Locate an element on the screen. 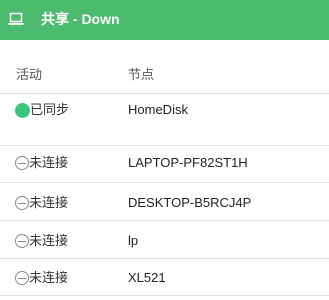  node-name: HomeDisk is located at coordinates (158, 109).